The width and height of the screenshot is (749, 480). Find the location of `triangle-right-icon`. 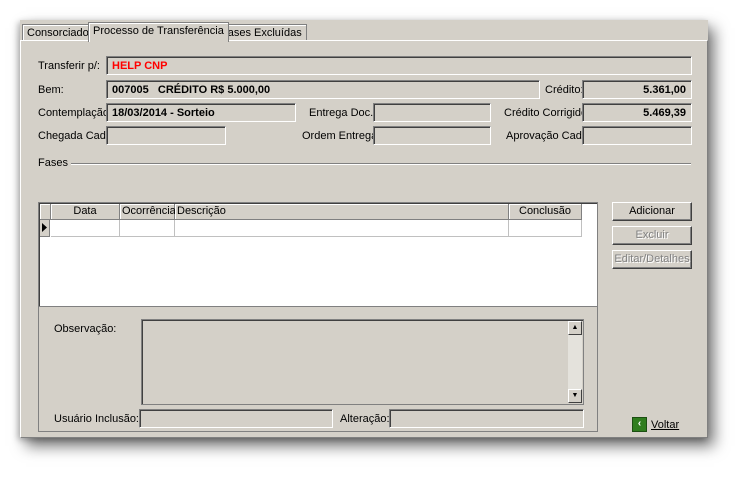

triangle-right-icon is located at coordinates (44, 227).